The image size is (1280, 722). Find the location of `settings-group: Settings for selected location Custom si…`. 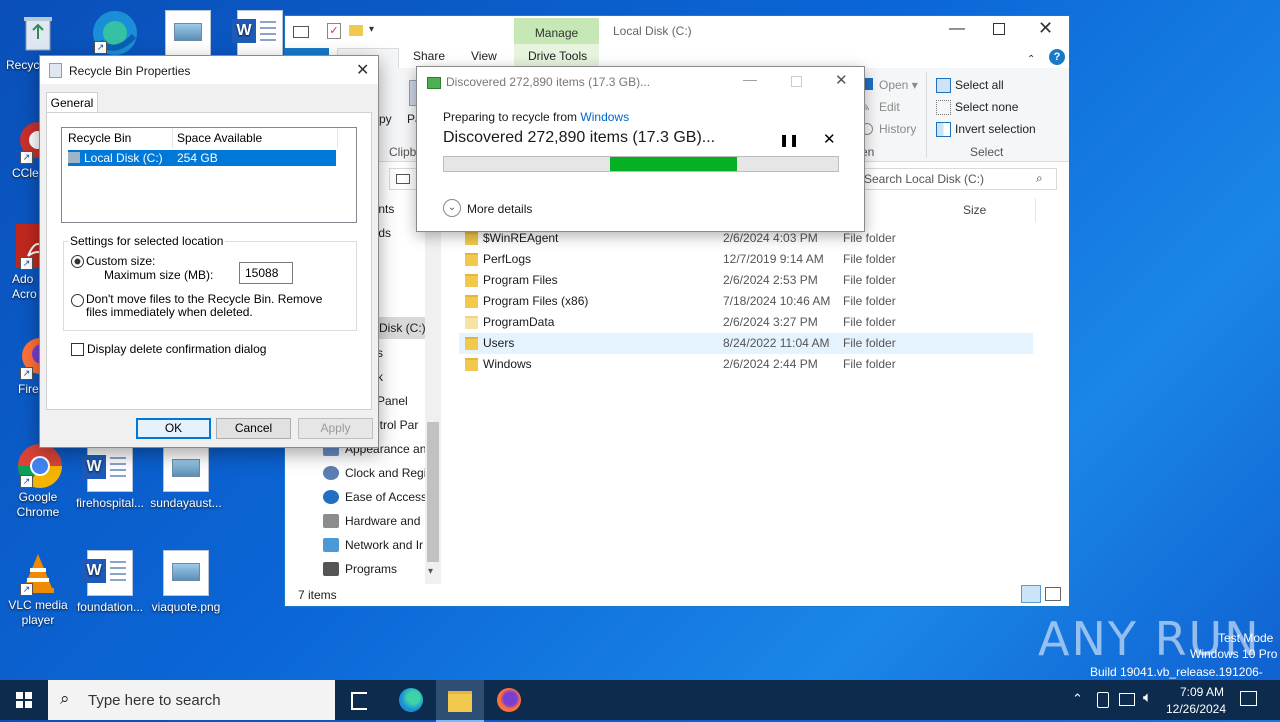

settings-group: Settings for selected location Custom si… is located at coordinates (210, 282).